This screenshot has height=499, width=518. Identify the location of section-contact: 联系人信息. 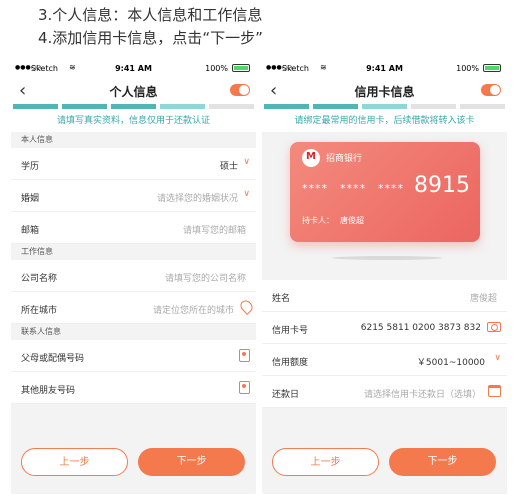
(133, 332).